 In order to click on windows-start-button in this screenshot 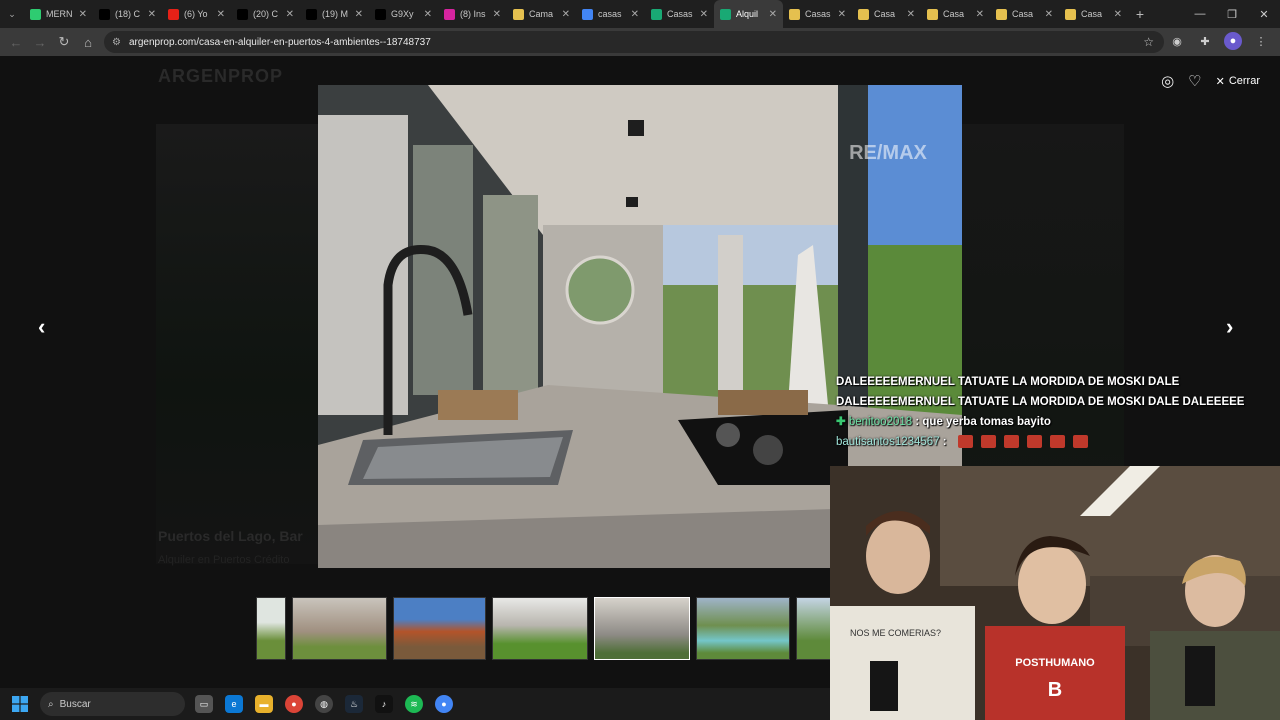, I will do `click(20, 704)`.